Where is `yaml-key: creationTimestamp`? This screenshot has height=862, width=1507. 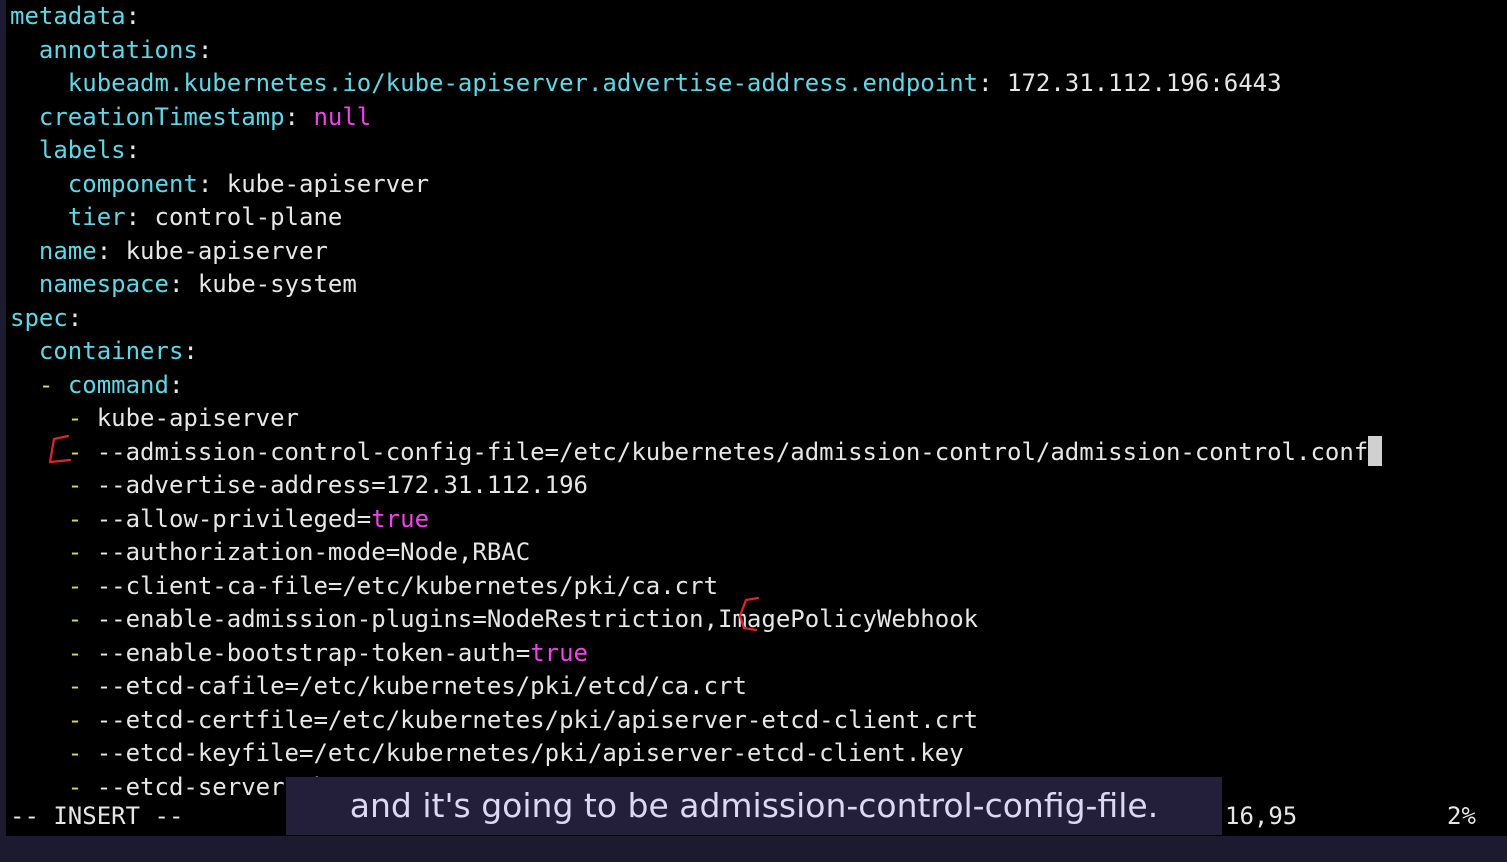 yaml-key: creationTimestamp is located at coordinates (161, 116).